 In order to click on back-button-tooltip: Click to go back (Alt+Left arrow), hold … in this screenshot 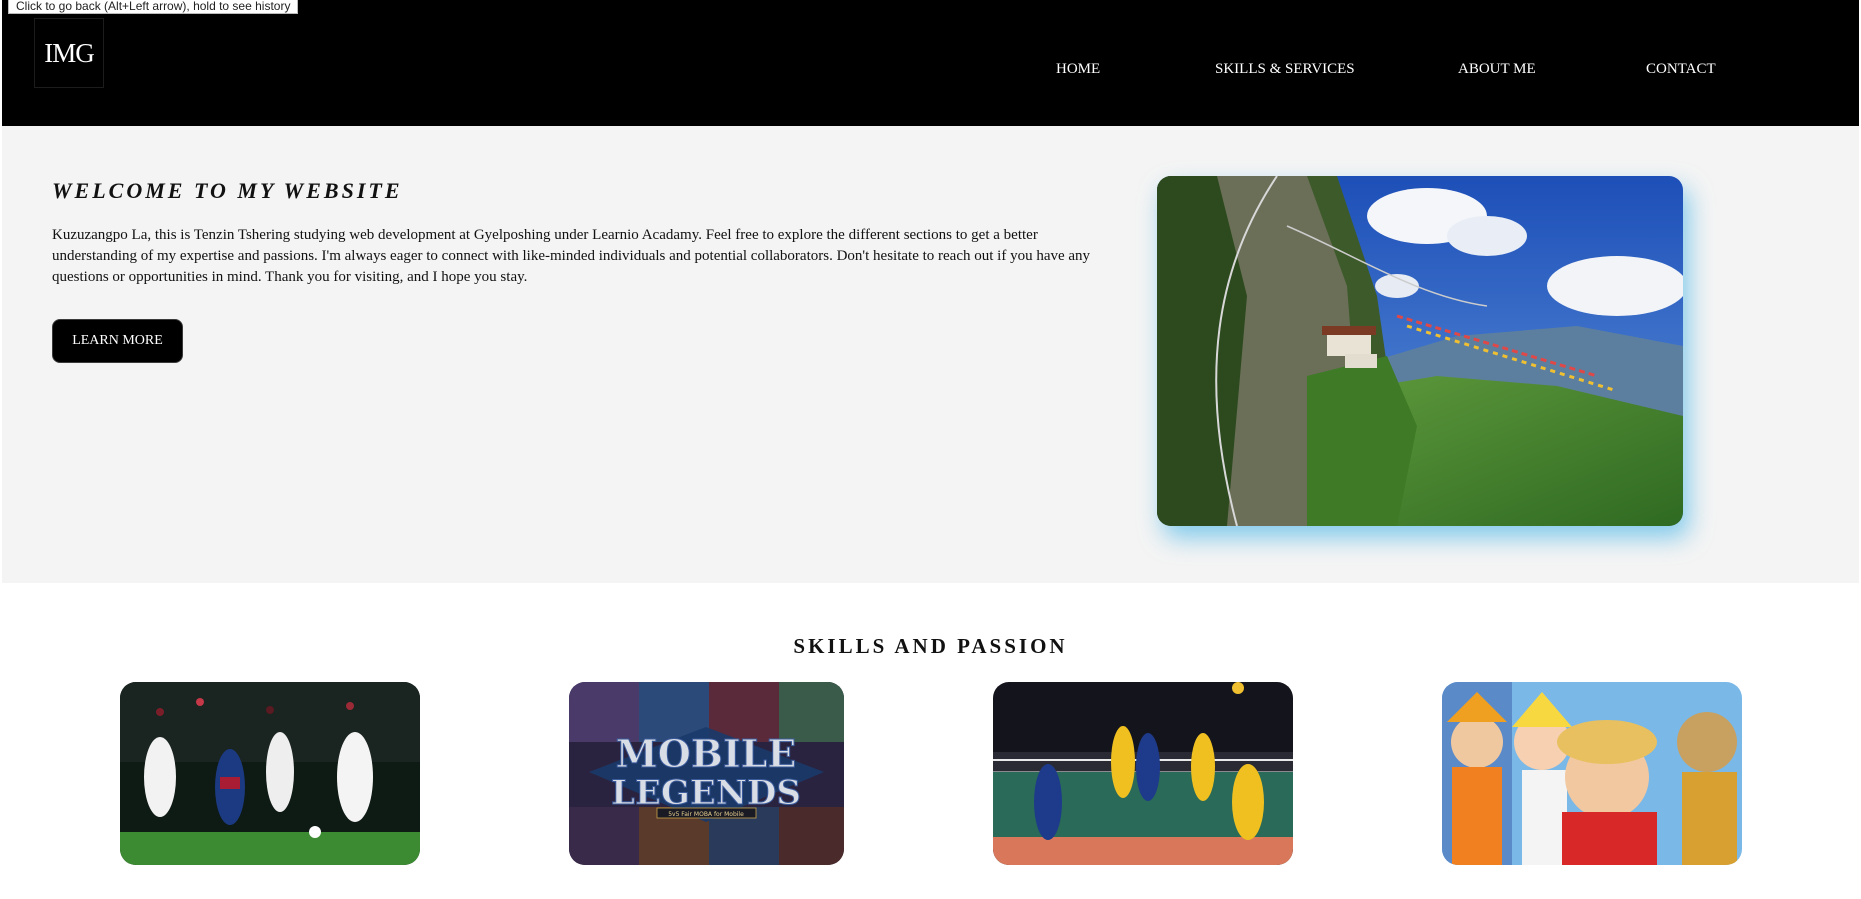, I will do `click(153, 7)`.